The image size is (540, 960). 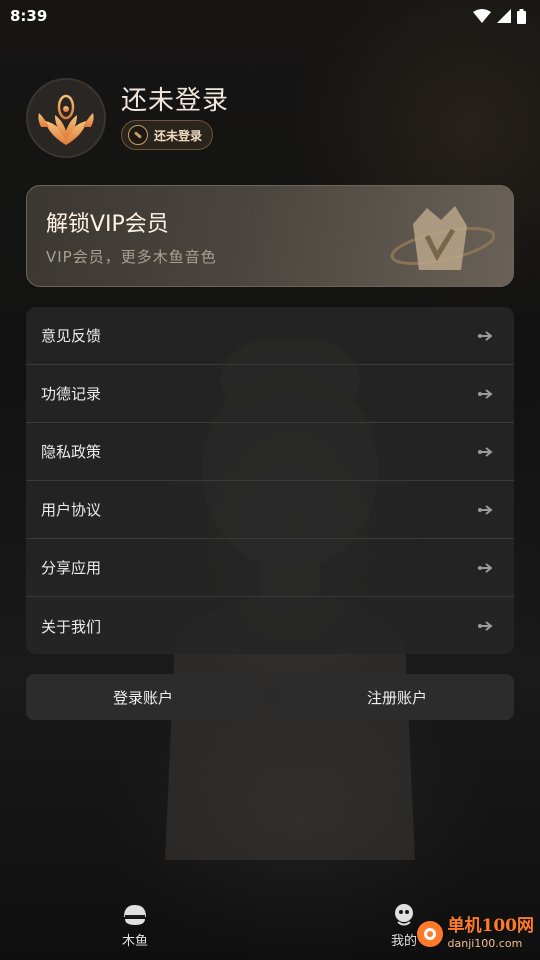 What do you see at coordinates (71, 336) in the screenshot?
I see `menu-item-label: 意见反馈` at bounding box center [71, 336].